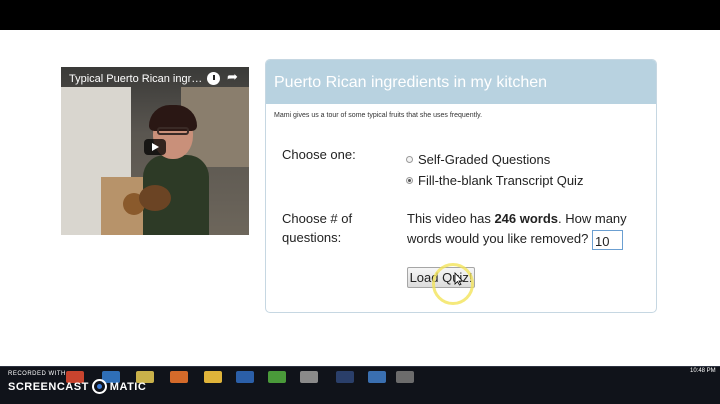 Image resolution: width=720 pixels, height=404 pixels. What do you see at coordinates (703, 371) in the screenshot?
I see `taskbar-clock: 10:48 PM` at bounding box center [703, 371].